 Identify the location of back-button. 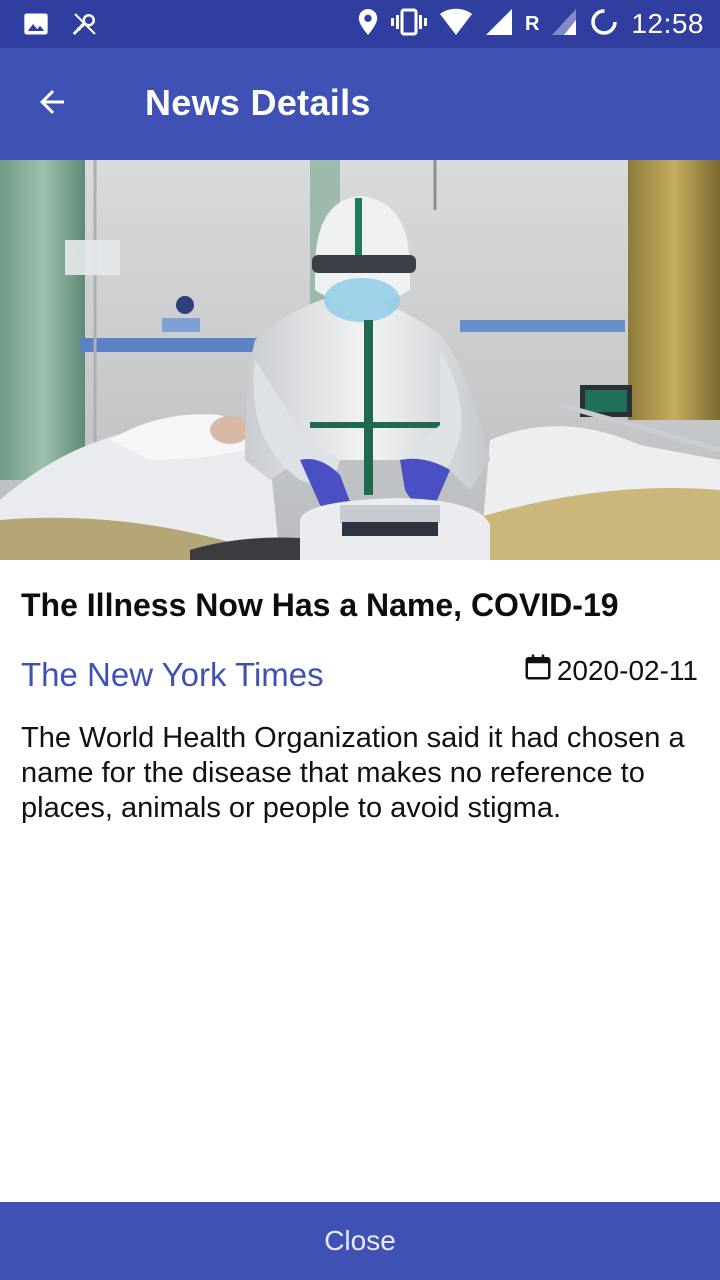
(52, 104).